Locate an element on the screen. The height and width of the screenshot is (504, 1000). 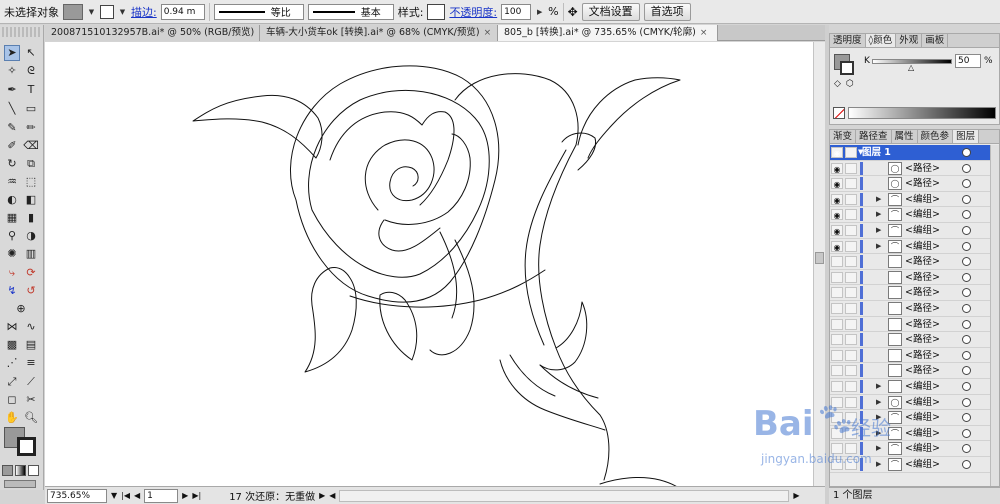
brush-definition: 基本 is located at coordinates (350, 11).